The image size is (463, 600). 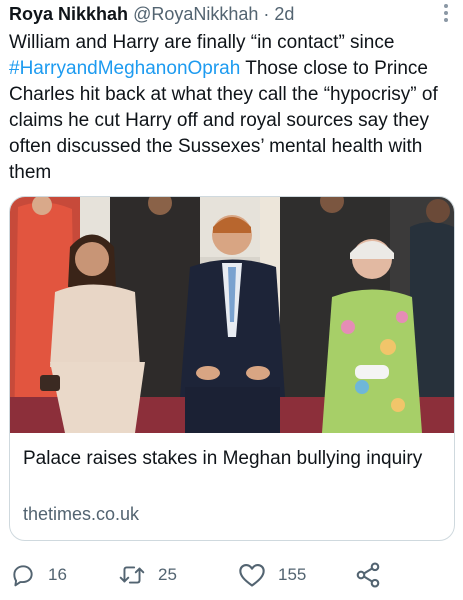 I want to click on retweet-icon, so click(x=132, y=575).